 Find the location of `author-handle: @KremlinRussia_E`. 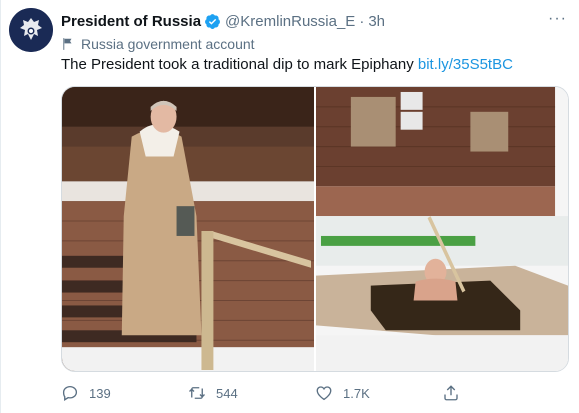

author-handle: @KremlinRussia_E is located at coordinates (290, 21).